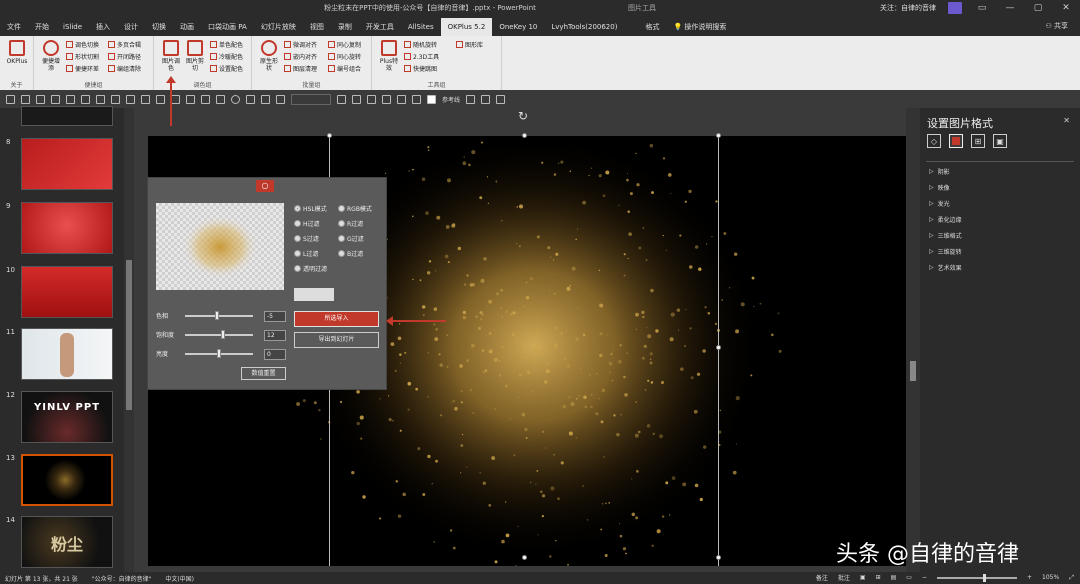 The width and height of the screenshot is (1080, 584). Describe the element at coordinates (344, 56) in the screenshot. I see `concentric-rotate-button: 同心旋转` at that location.